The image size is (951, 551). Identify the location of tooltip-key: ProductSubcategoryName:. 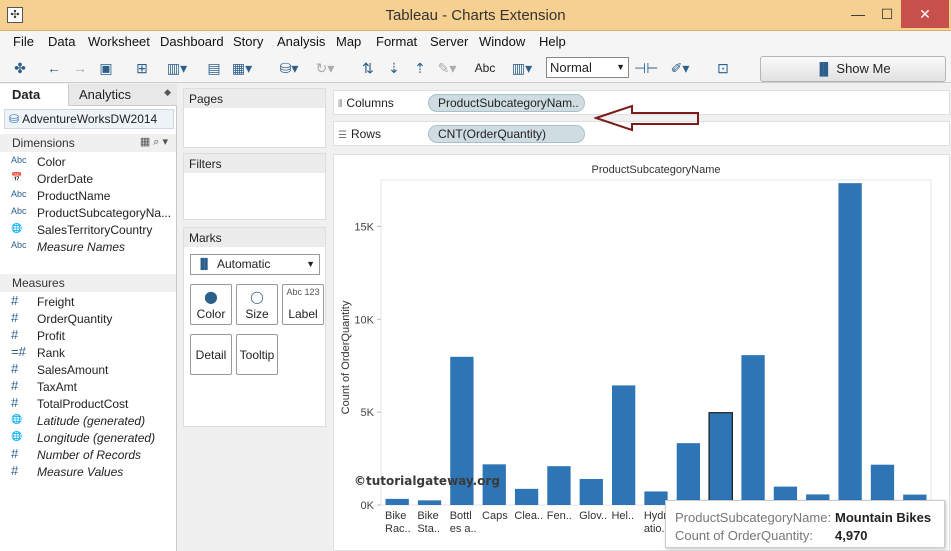
(753, 517).